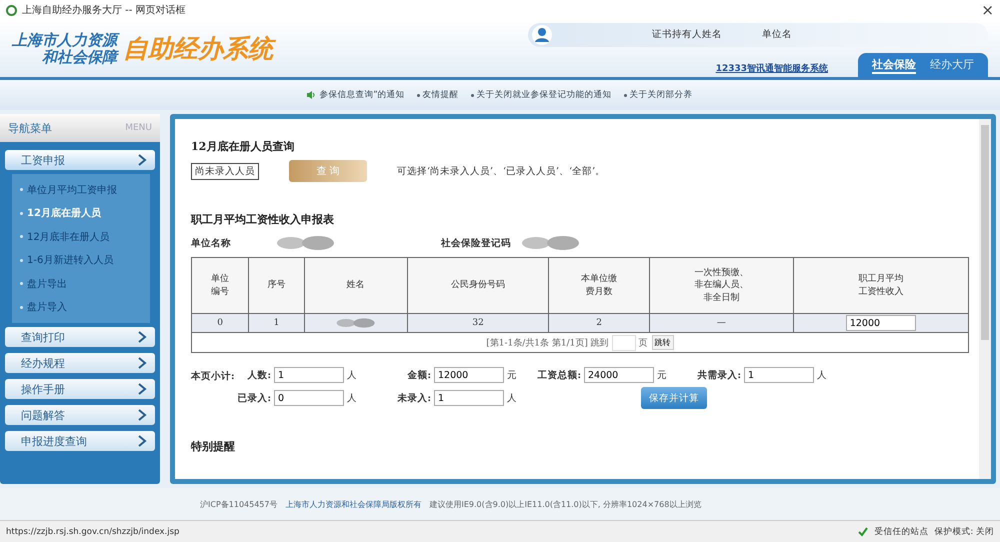 The image size is (1000, 542). What do you see at coordinates (72, 190) in the screenshot?
I see `nav-item: 单位月平均工资申报` at bounding box center [72, 190].